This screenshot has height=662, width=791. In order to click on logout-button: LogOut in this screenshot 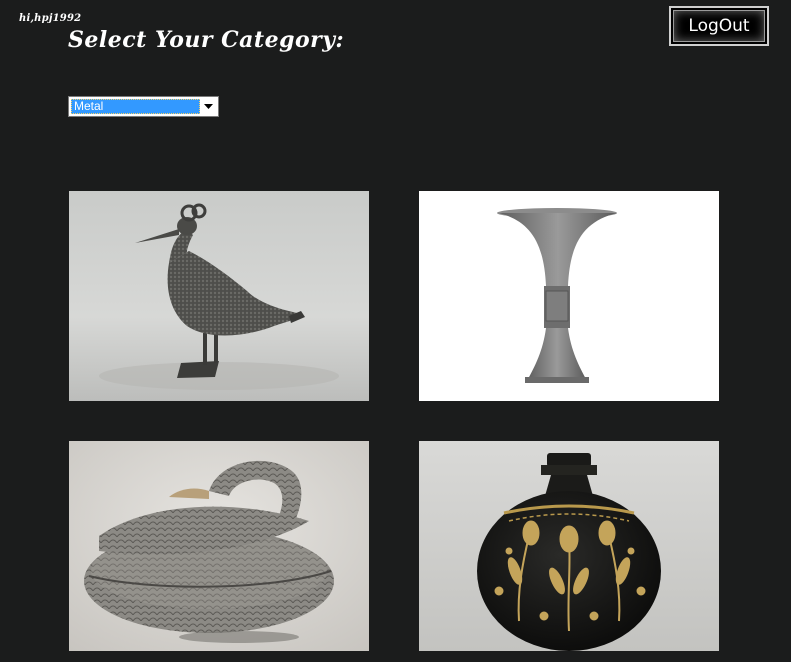, I will do `click(719, 26)`.